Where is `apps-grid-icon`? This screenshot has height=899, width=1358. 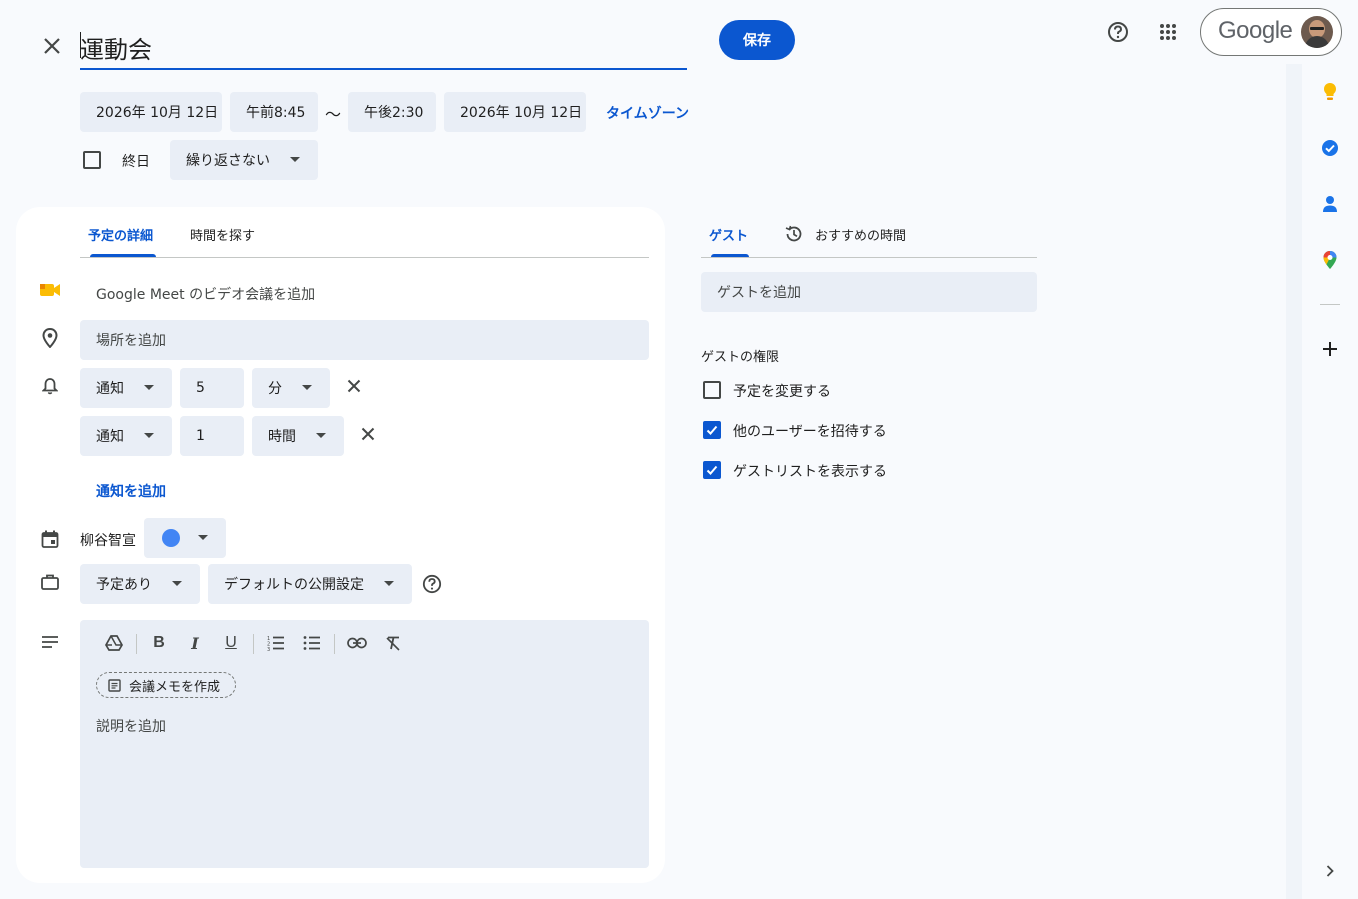 apps-grid-icon is located at coordinates (1168, 32).